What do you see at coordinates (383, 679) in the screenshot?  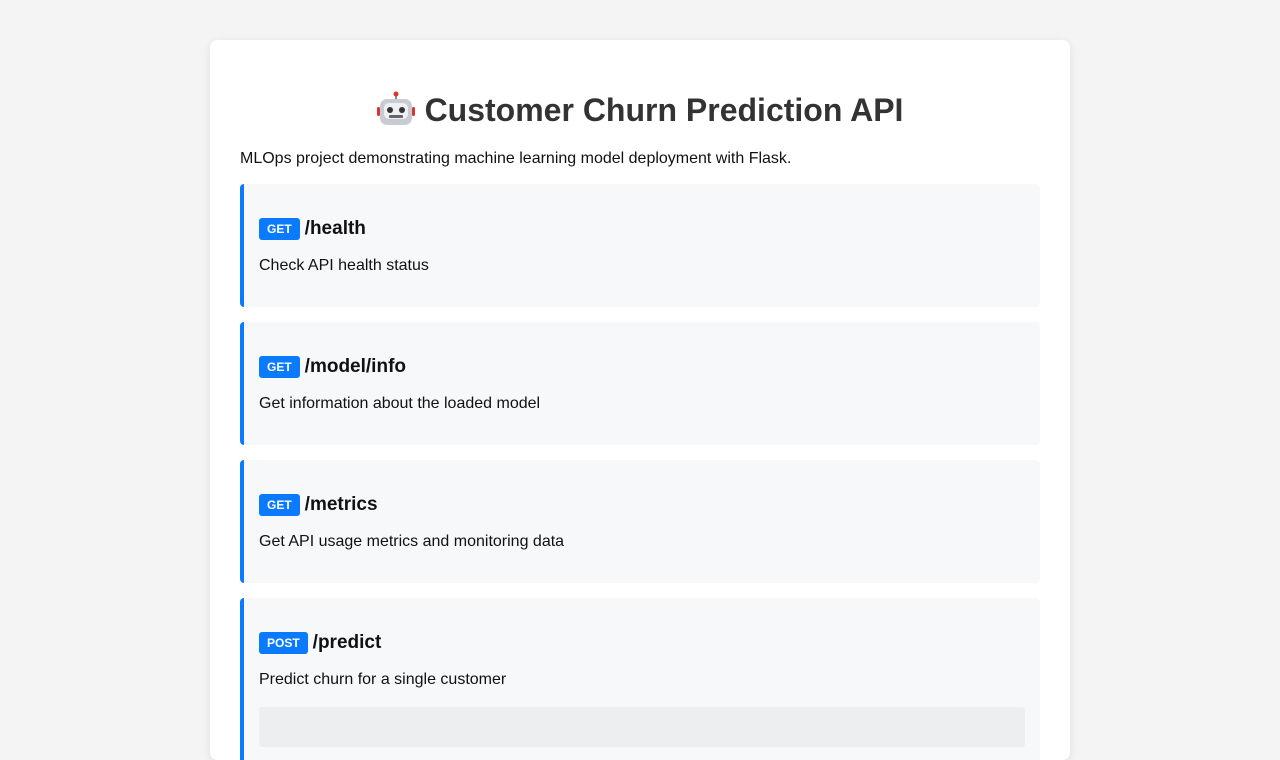 I see `endpoint-description: Predict churn for a single customer` at bounding box center [383, 679].